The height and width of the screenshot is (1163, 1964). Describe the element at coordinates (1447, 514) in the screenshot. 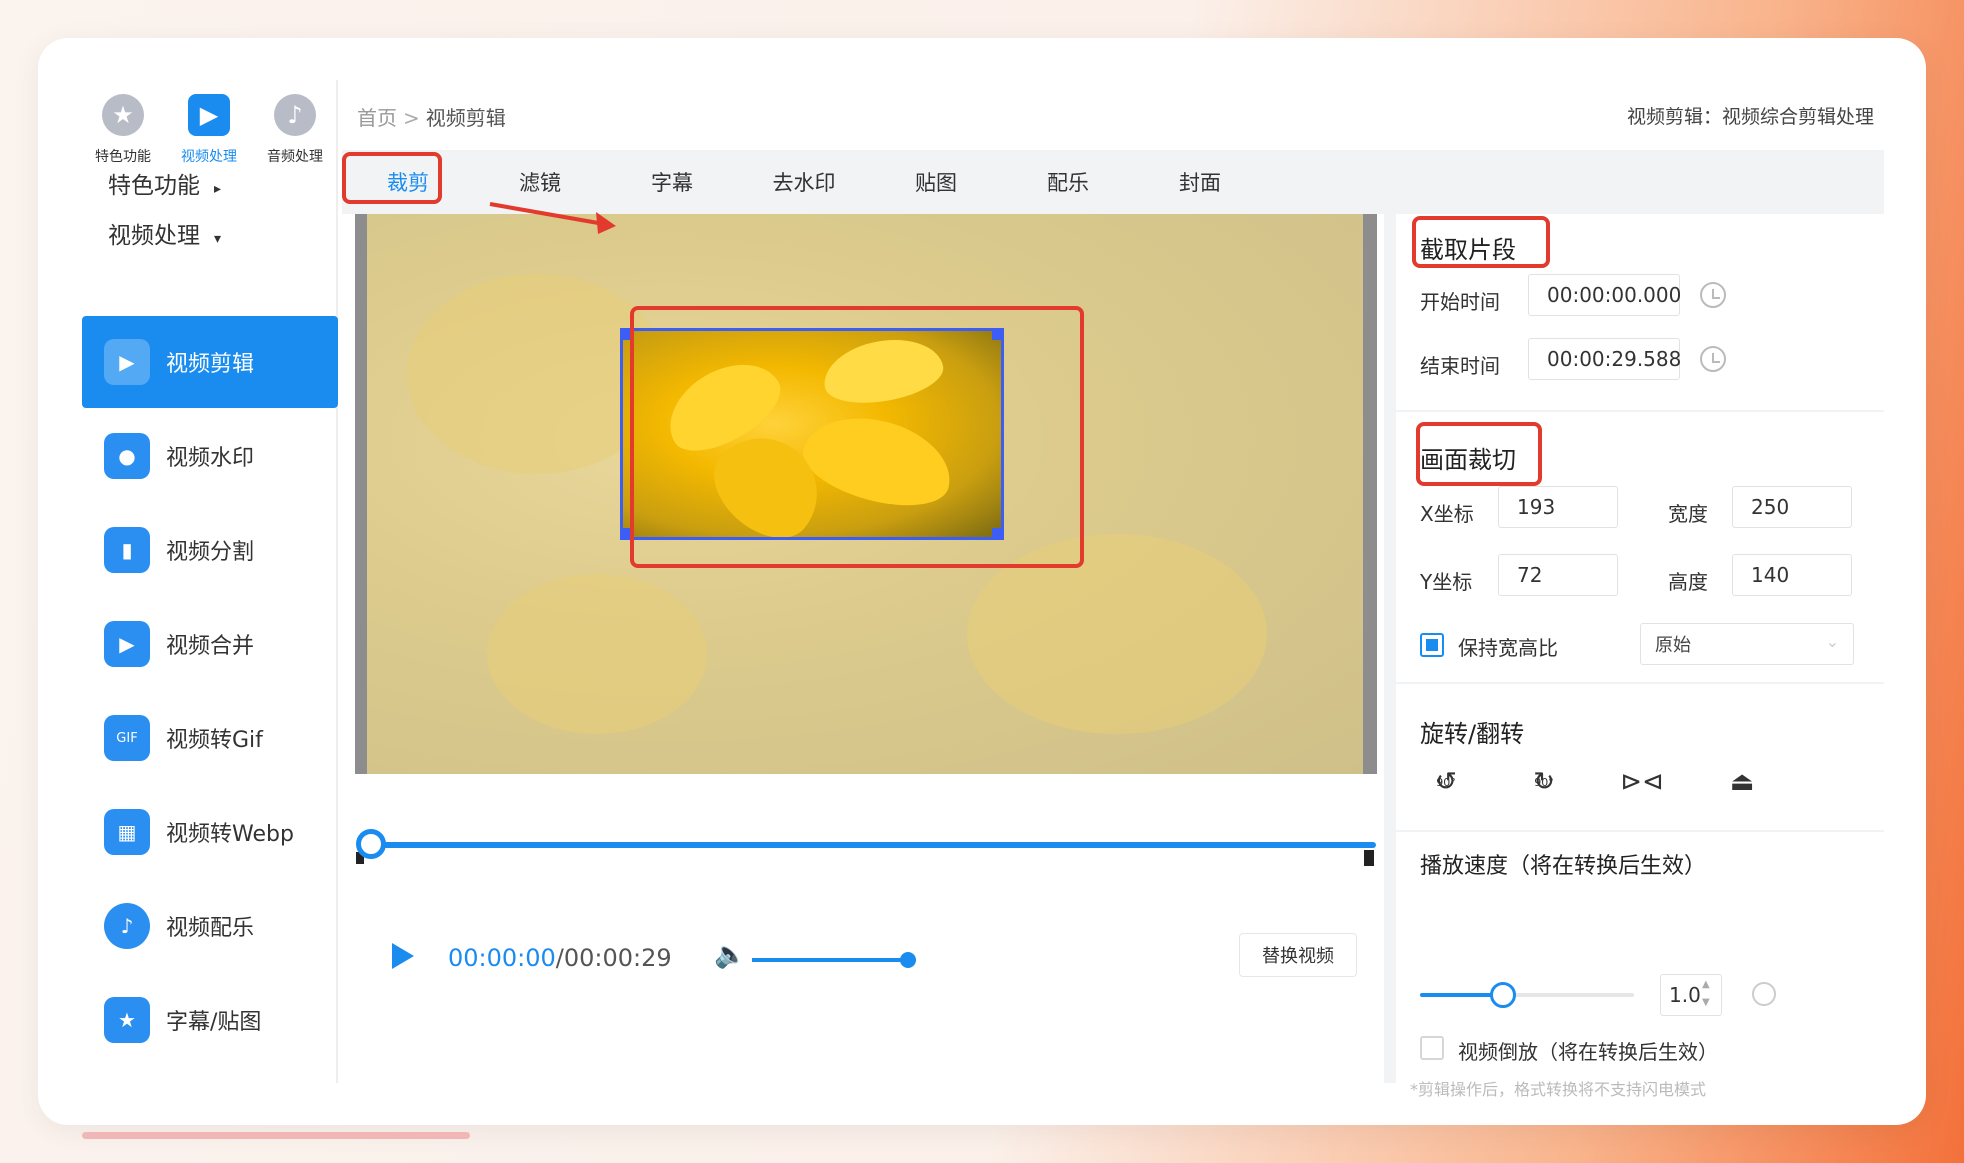

I see `x-coordinate-label: X坐标` at that location.